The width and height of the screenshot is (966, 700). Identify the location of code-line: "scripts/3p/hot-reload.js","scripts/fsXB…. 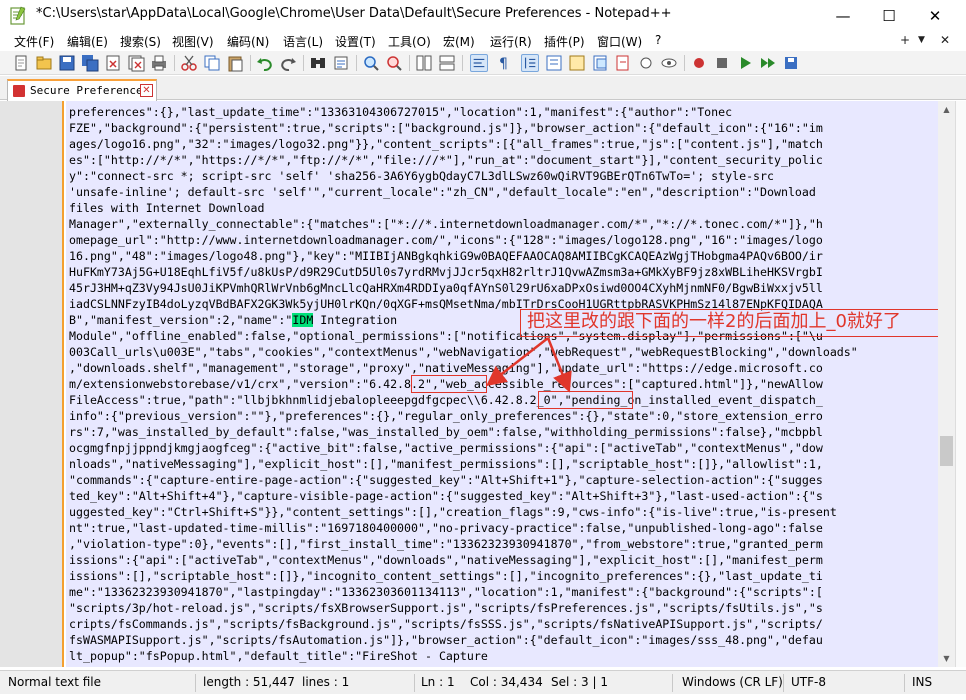
(463, 608).